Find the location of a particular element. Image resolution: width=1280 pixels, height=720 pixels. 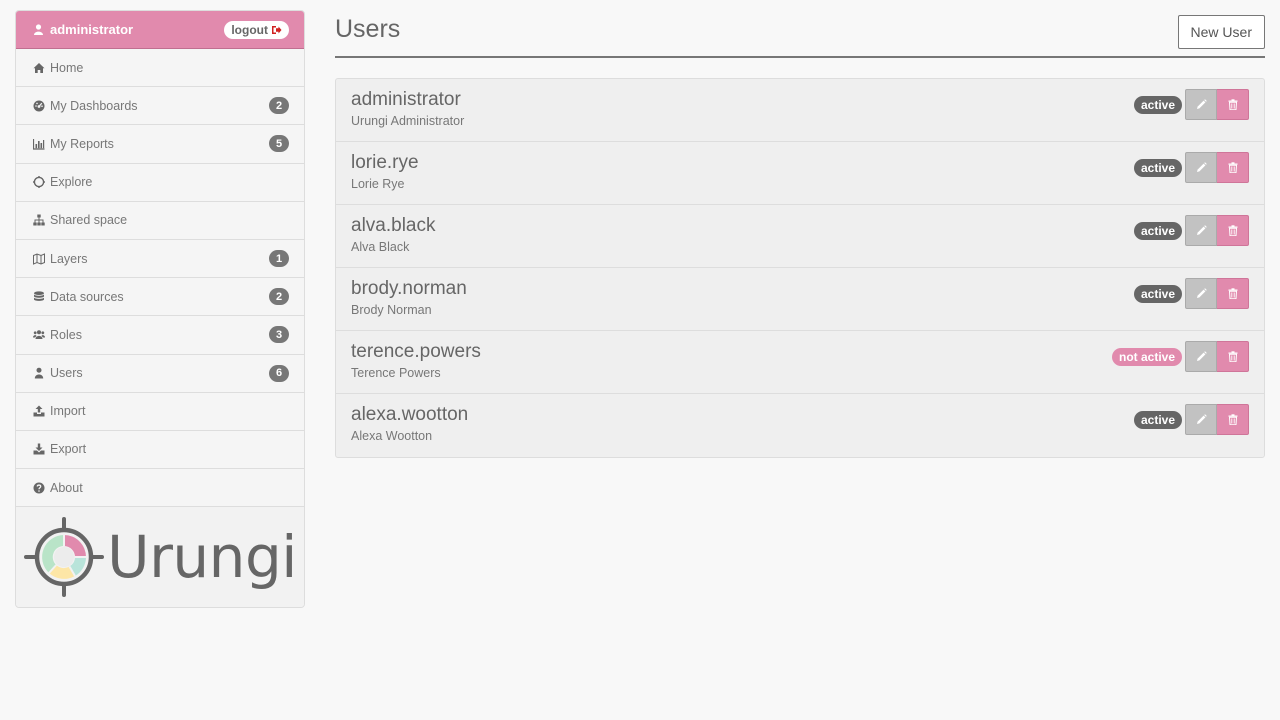

bar-chart-icon is located at coordinates (41, 144).